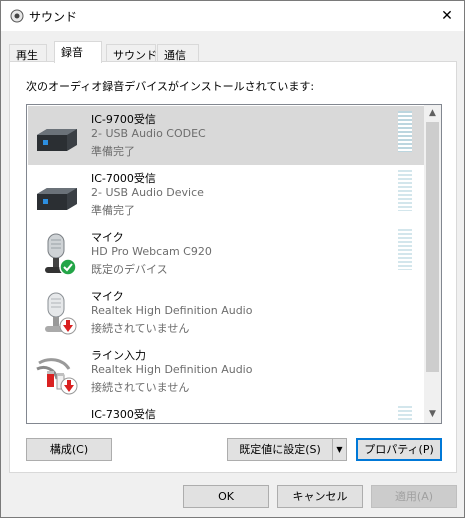  What do you see at coordinates (178, 53) in the screenshot?
I see `tab-communications: 通信` at bounding box center [178, 53].